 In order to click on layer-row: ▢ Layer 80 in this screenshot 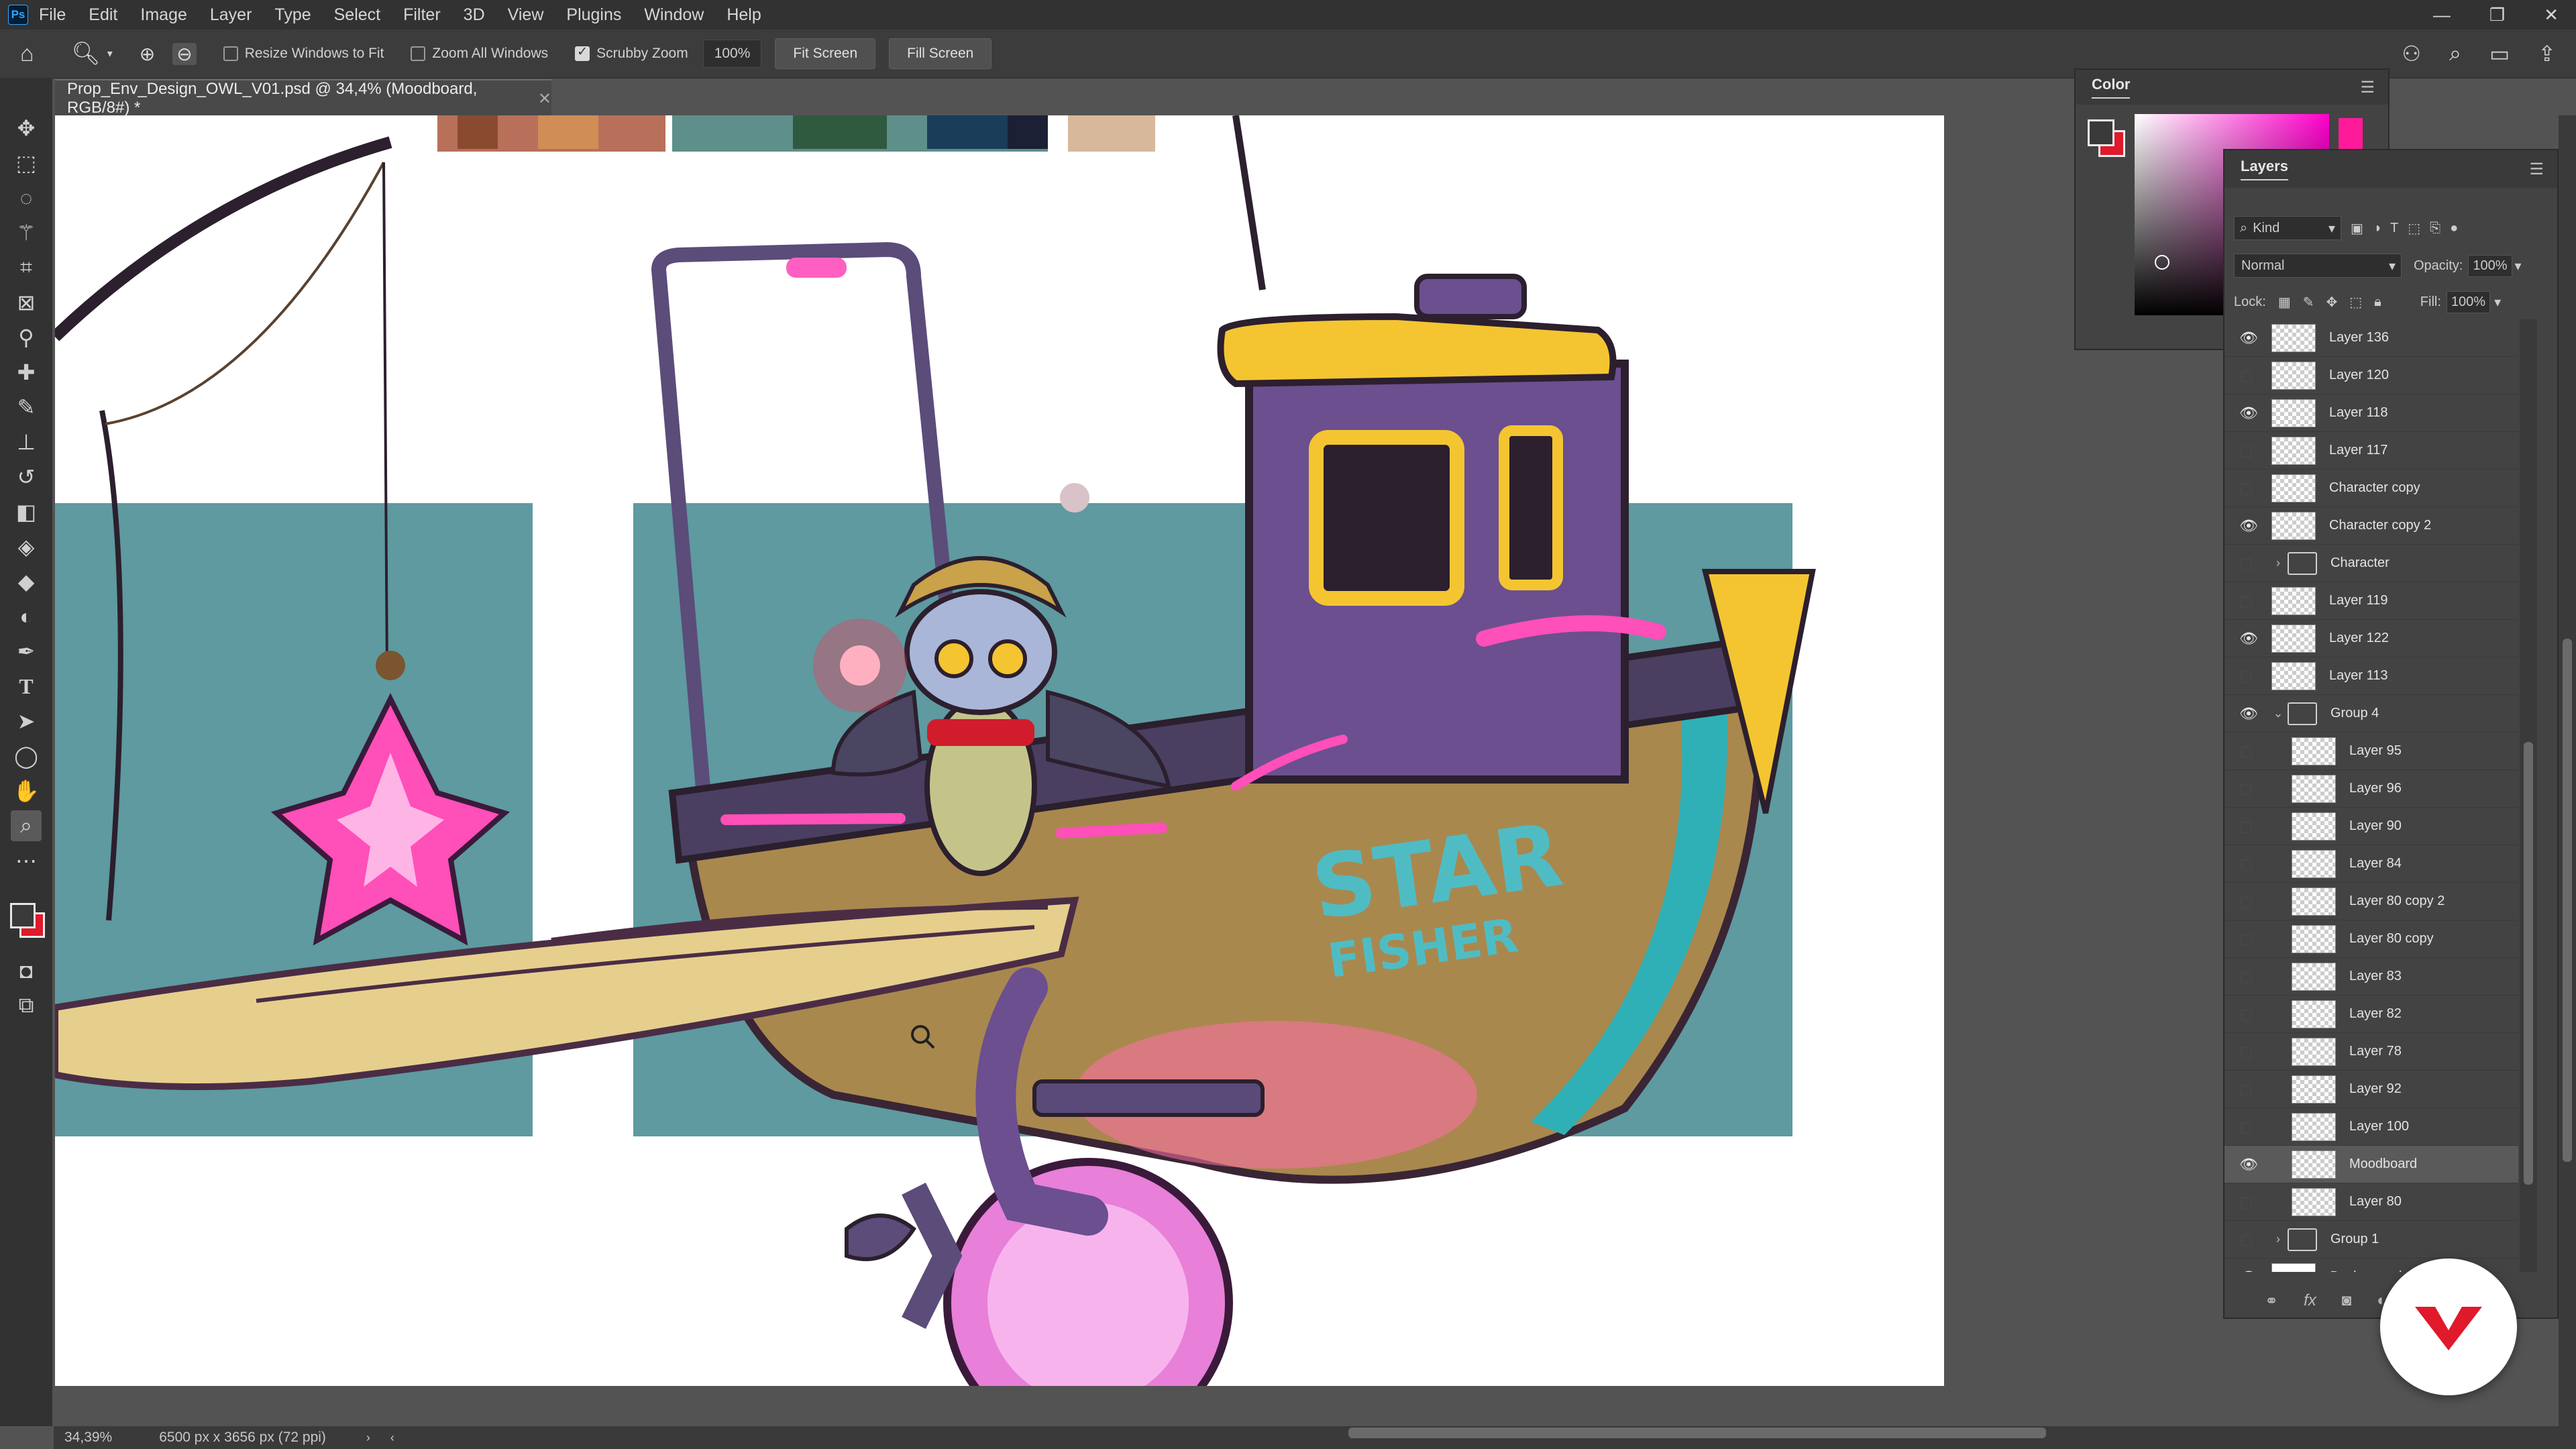, I will do `click(2371, 1202)`.